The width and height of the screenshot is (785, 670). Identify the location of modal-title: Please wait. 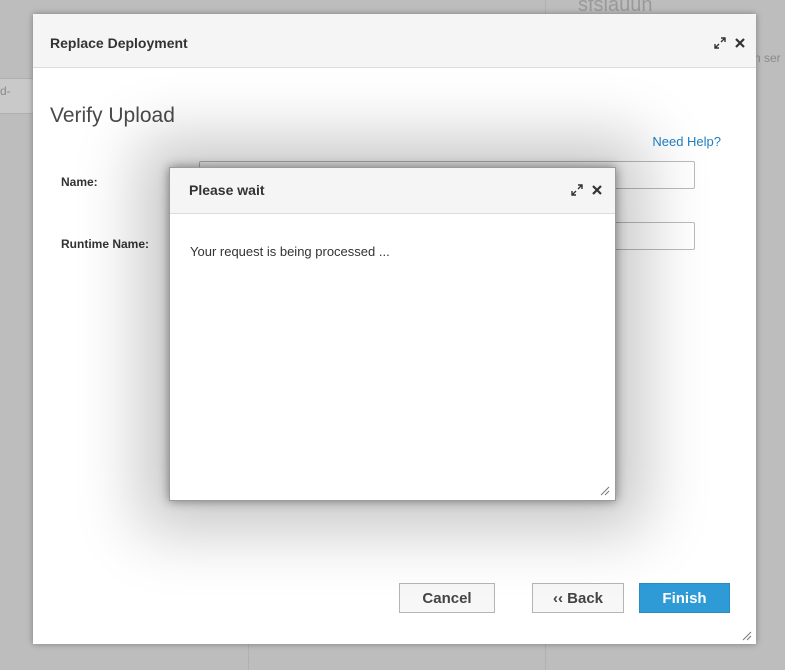
(227, 190).